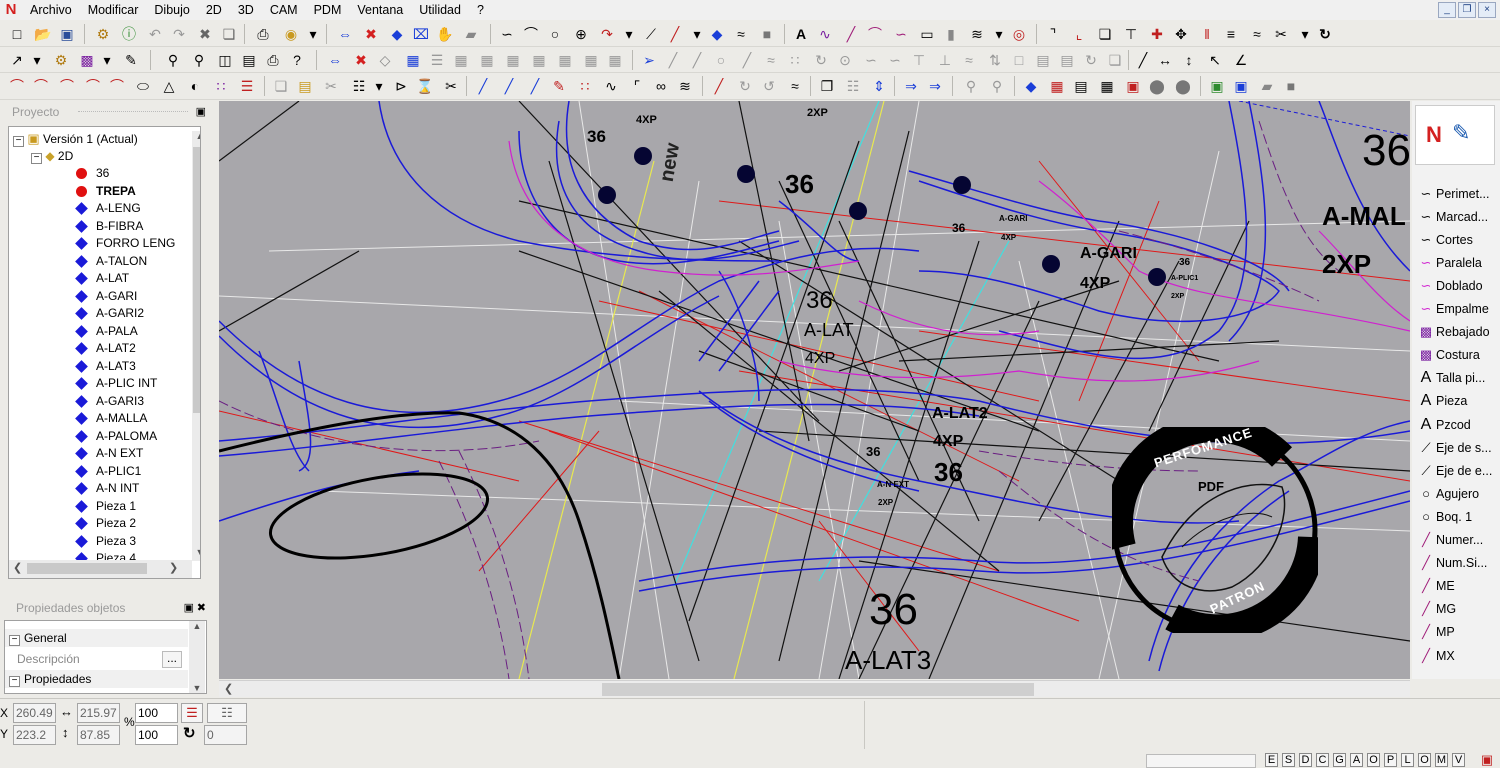 The image size is (1500, 768). Describe the element at coordinates (173, 60) in the screenshot. I see `zoom-in-icon: ⚲` at that location.